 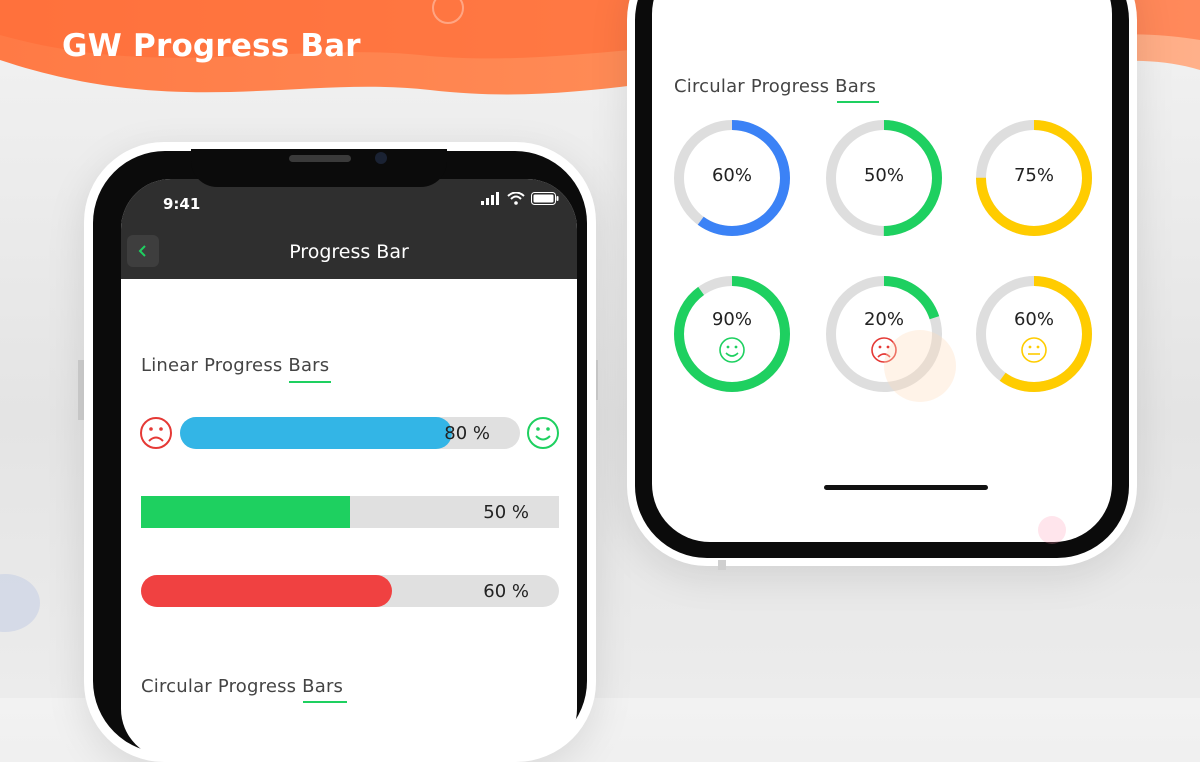 What do you see at coordinates (490, 198) in the screenshot?
I see `signal-icon` at bounding box center [490, 198].